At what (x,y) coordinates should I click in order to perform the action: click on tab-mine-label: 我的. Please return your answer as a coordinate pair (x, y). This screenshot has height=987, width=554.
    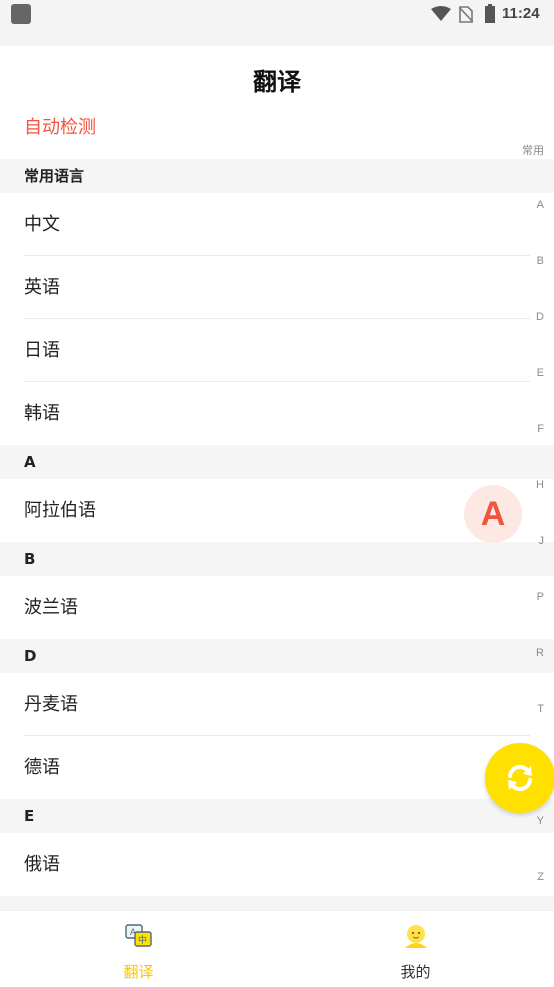
    Looking at the image, I should click on (415, 972).